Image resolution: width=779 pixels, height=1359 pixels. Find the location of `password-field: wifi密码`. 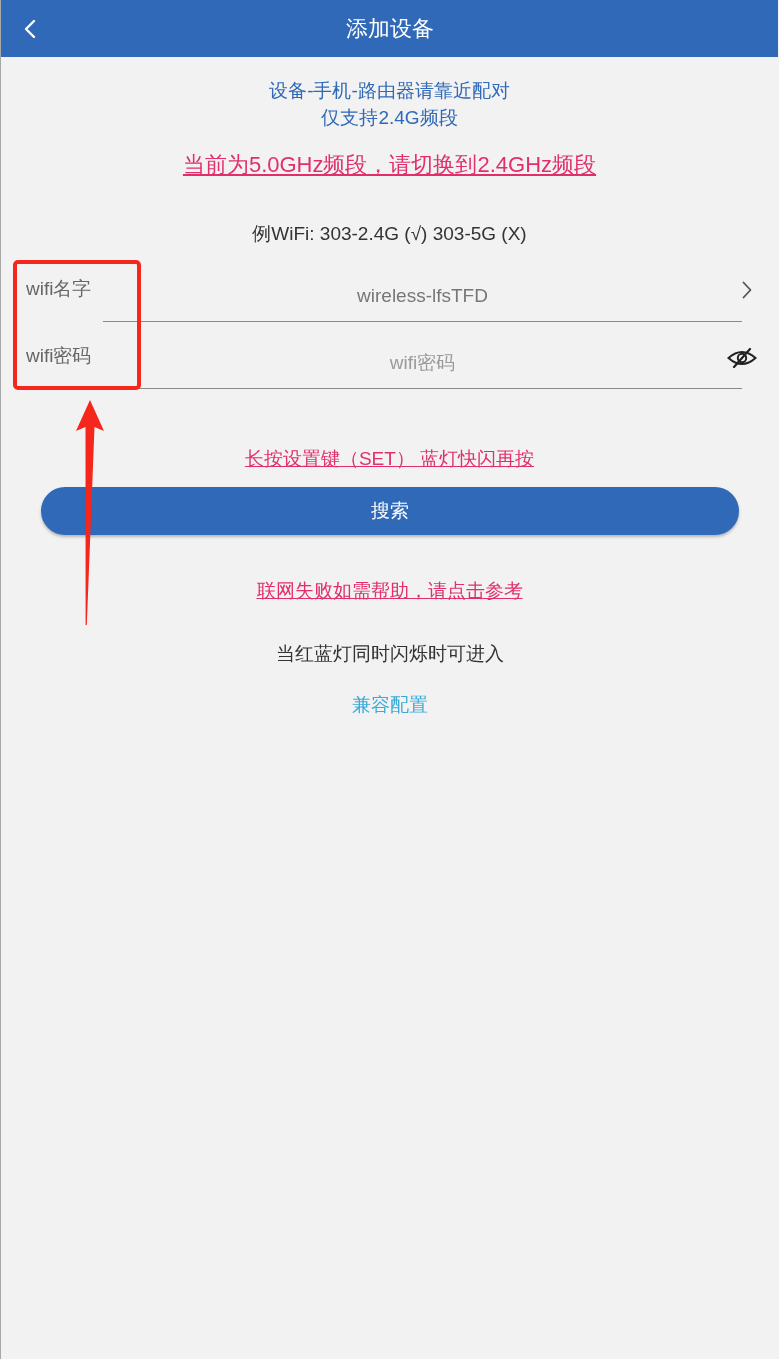

password-field: wifi密码 is located at coordinates (422, 363).